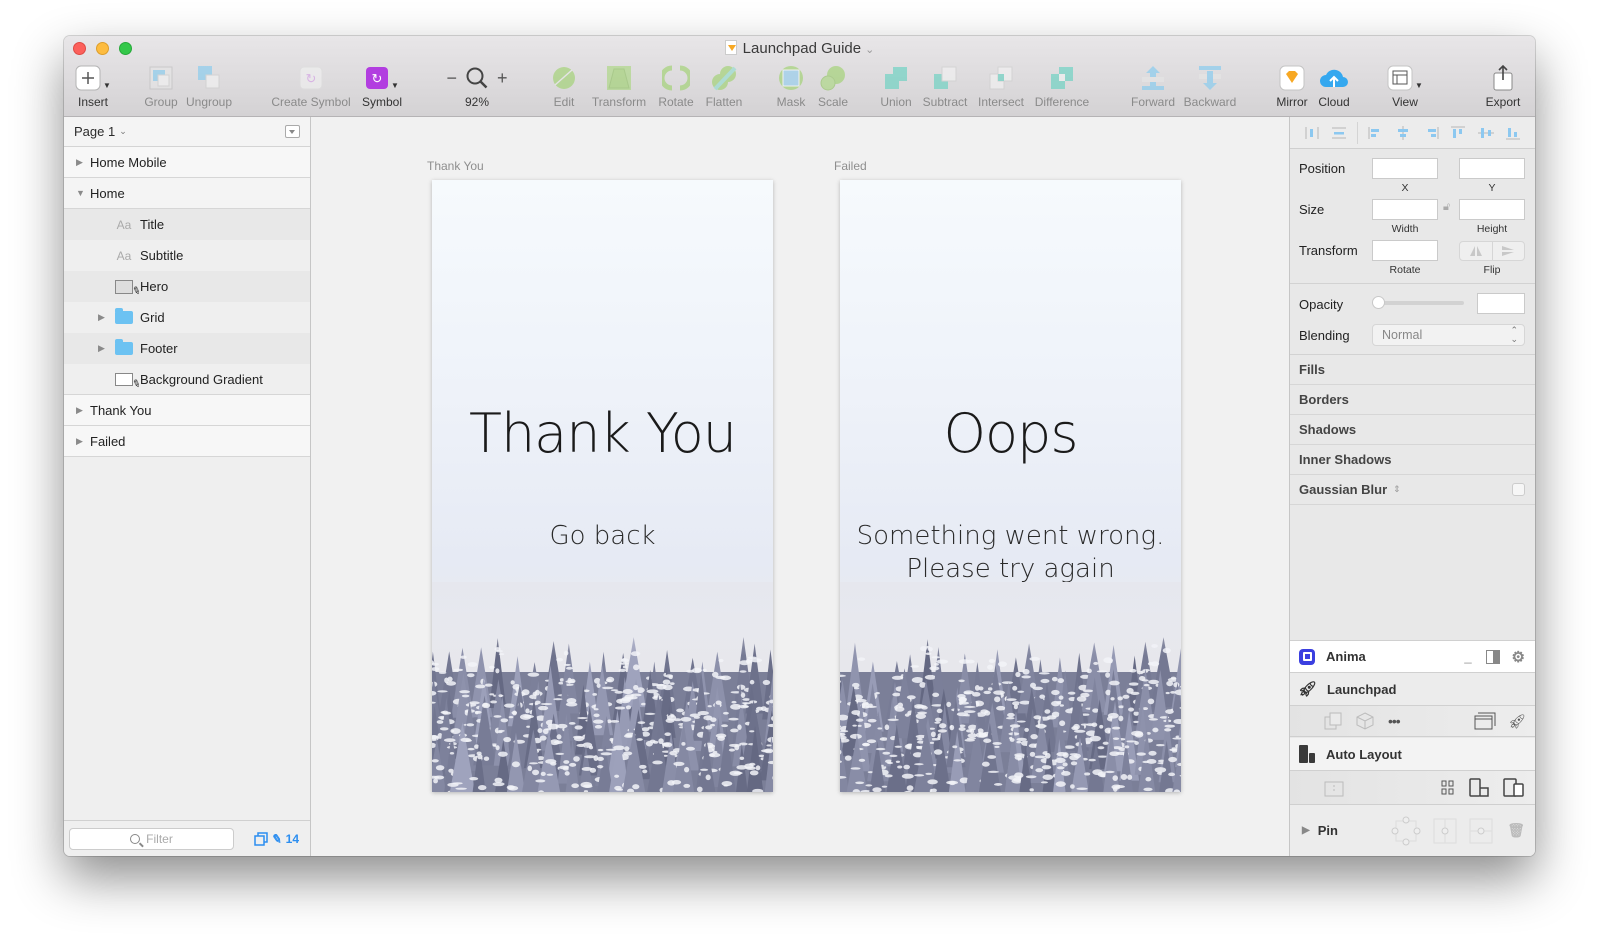 The height and width of the screenshot is (948, 1600). What do you see at coordinates (1334, 788) in the screenshot?
I see `stack-folder-icon` at bounding box center [1334, 788].